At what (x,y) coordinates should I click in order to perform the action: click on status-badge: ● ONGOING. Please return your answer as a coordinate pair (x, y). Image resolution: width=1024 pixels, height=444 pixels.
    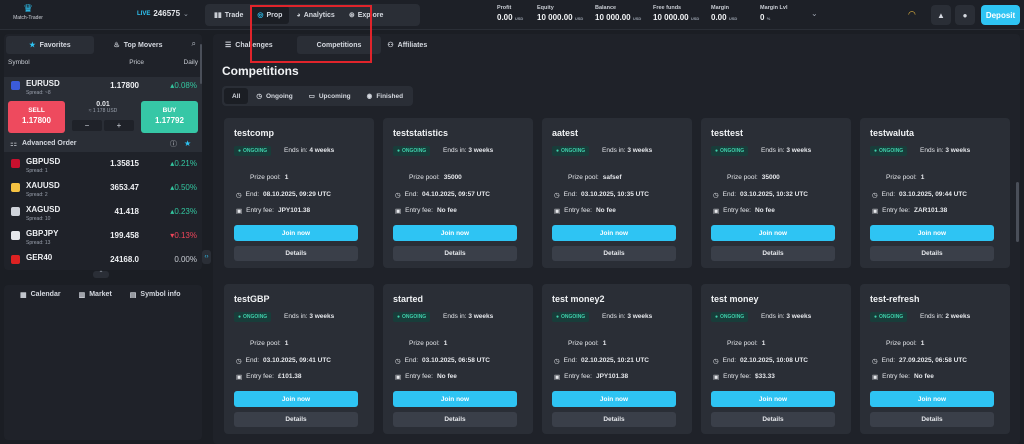
    Looking at the image, I should click on (253, 317).